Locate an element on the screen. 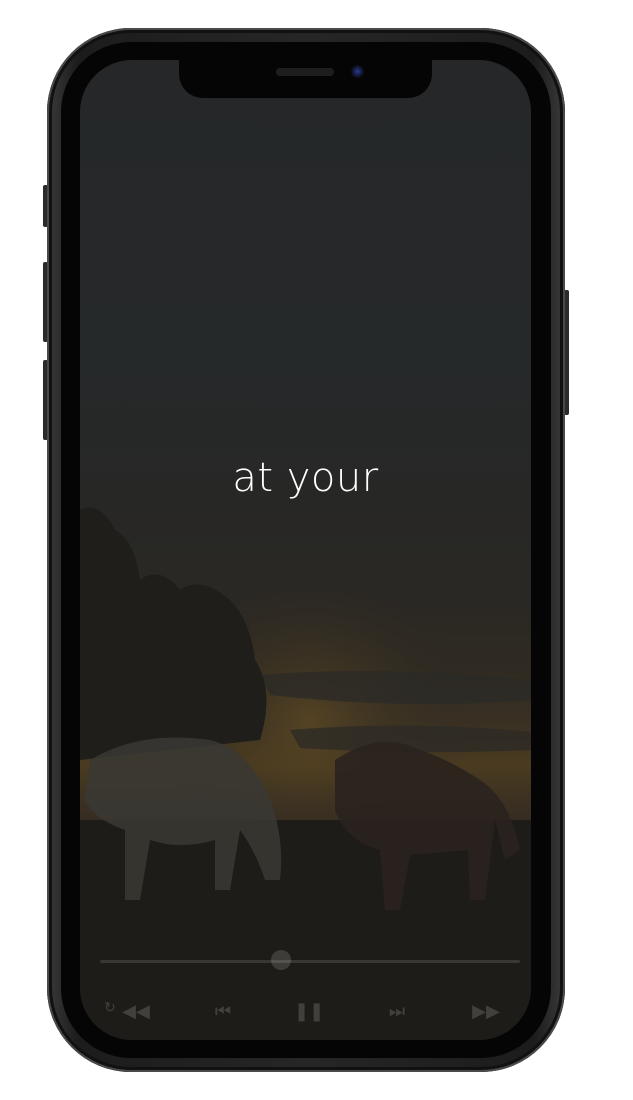 The image size is (633, 1100). rewind-icon: ◀◀ is located at coordinates (136, 1012).